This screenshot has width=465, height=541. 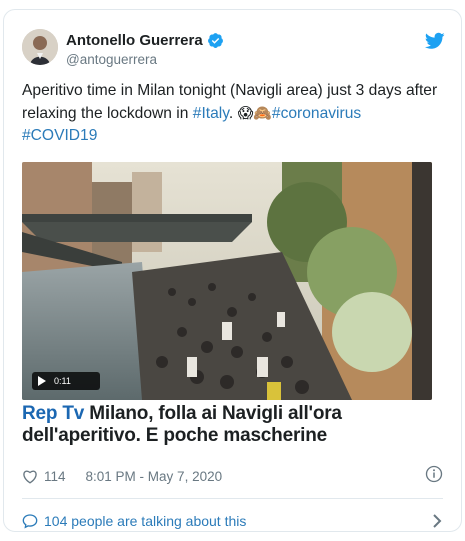 I want to click on author-handle: @antoguerrera, so click(x=111, y=59).